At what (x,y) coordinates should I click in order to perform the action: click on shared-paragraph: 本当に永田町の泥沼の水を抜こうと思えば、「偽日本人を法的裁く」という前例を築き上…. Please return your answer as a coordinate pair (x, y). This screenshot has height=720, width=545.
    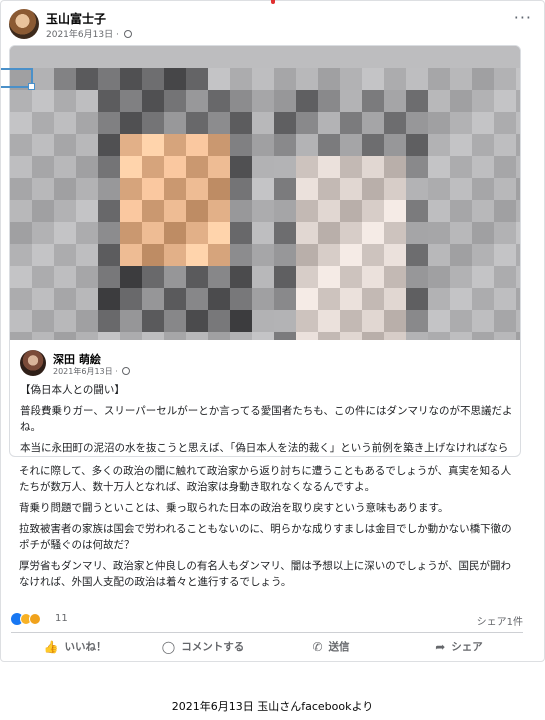
    Looking at the image, I should click on (264, 448).